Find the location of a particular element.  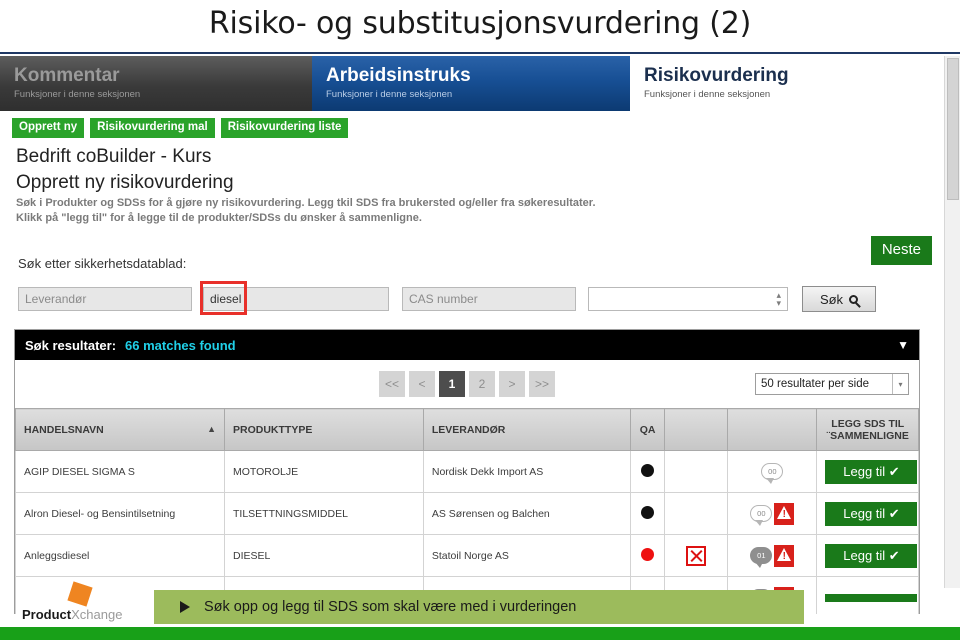

category-select: ▴ ▾ is located at coordinates (688, 299).